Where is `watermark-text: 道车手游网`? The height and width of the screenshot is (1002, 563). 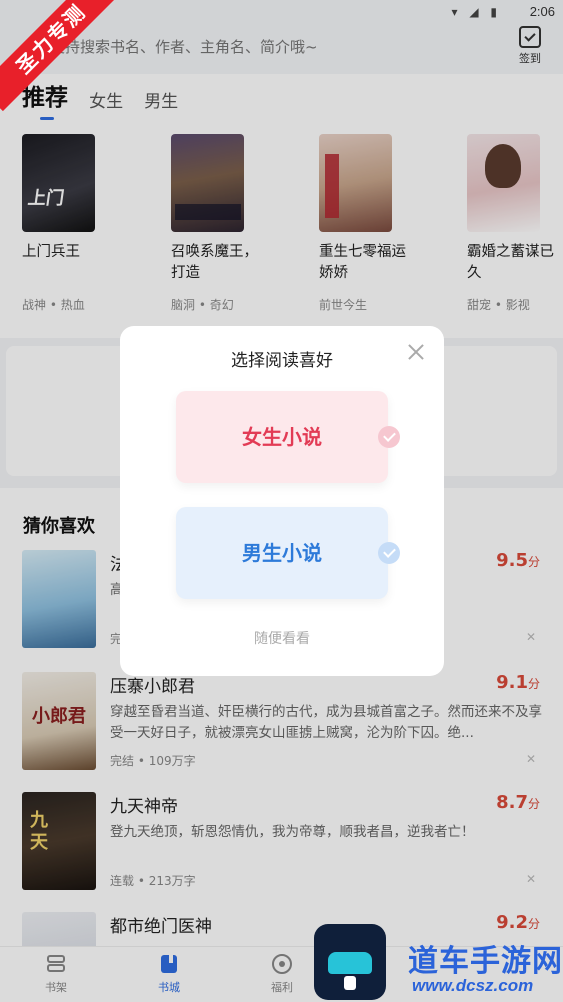 watermark-text: 道车手游网 is located at coordinates (485, 961).